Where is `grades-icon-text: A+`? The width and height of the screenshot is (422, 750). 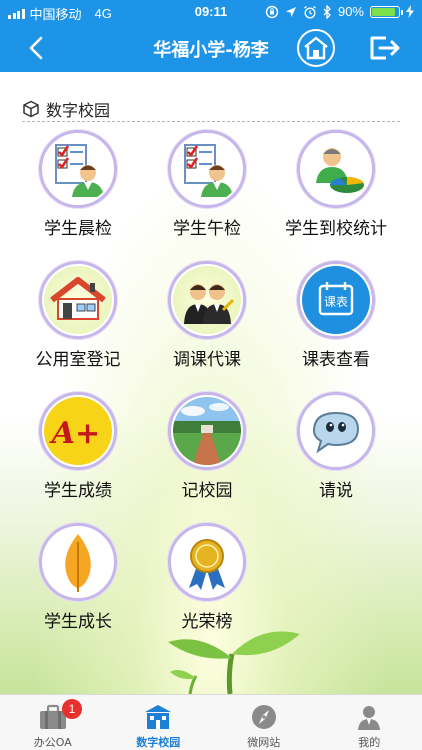
grades-icon-text: A+ is located at coordinates (74, 433).